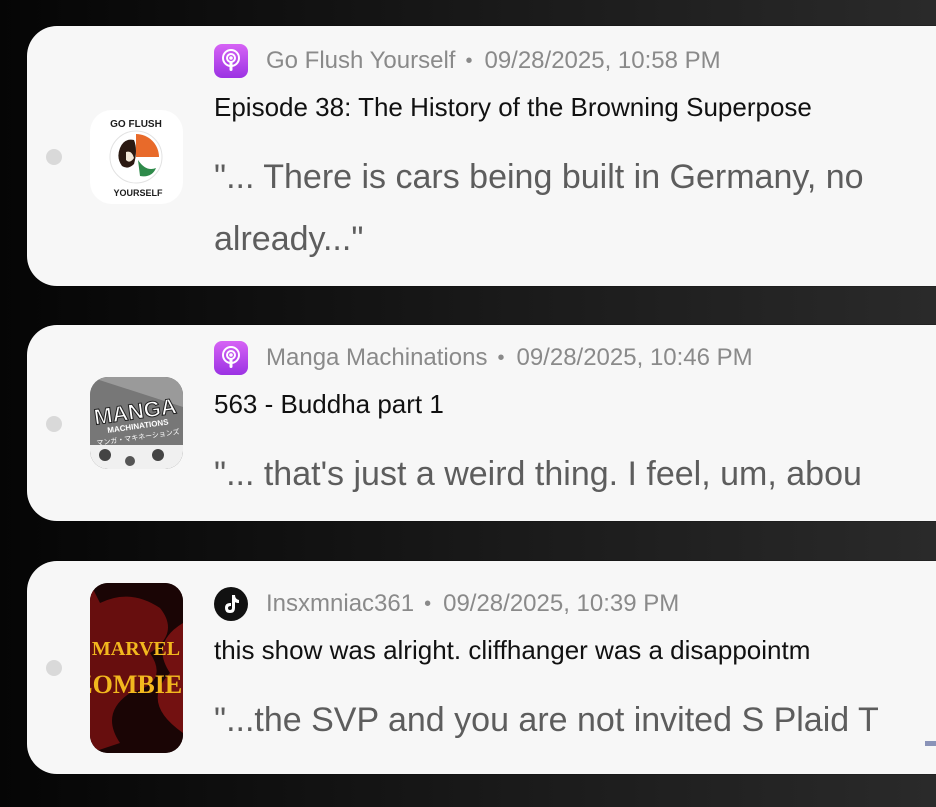 The width and height of the screenshot is (936, 807). Describe the element at coordinates (329, 404) in the screenshot. I see `episode-title: 563 - Buddha part 1` at that location.